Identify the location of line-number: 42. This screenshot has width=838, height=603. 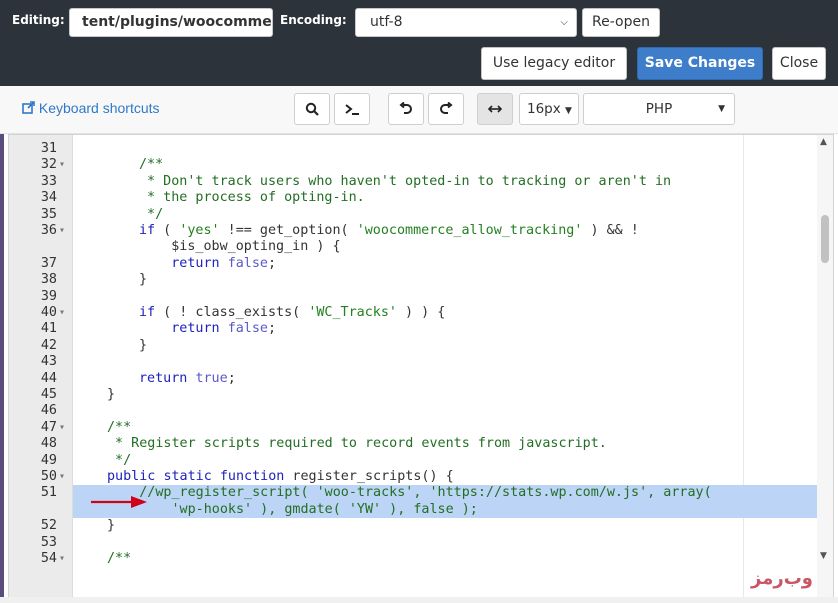
(48, 345).